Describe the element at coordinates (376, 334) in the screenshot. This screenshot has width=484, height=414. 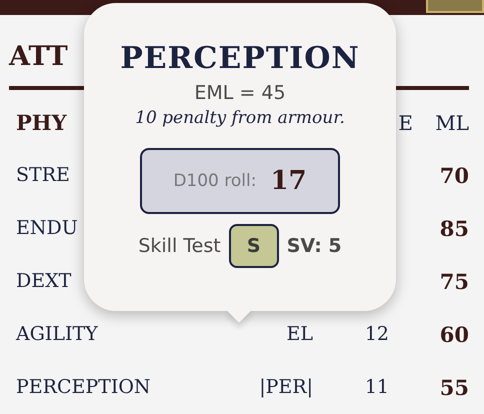
I see `attribute-value: 12` at that location.